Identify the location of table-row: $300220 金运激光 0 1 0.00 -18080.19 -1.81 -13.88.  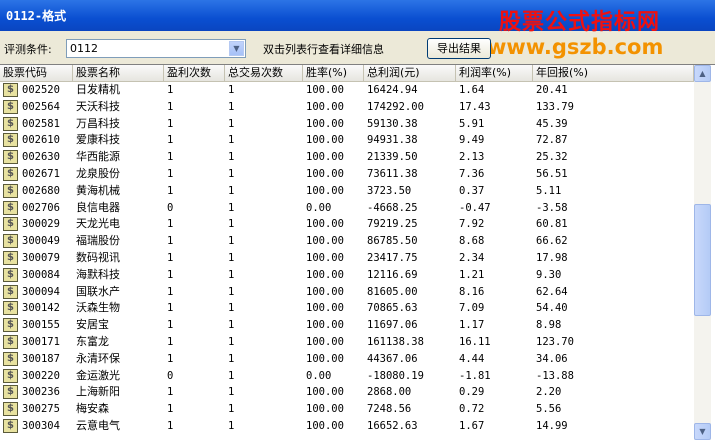
(347, 376).